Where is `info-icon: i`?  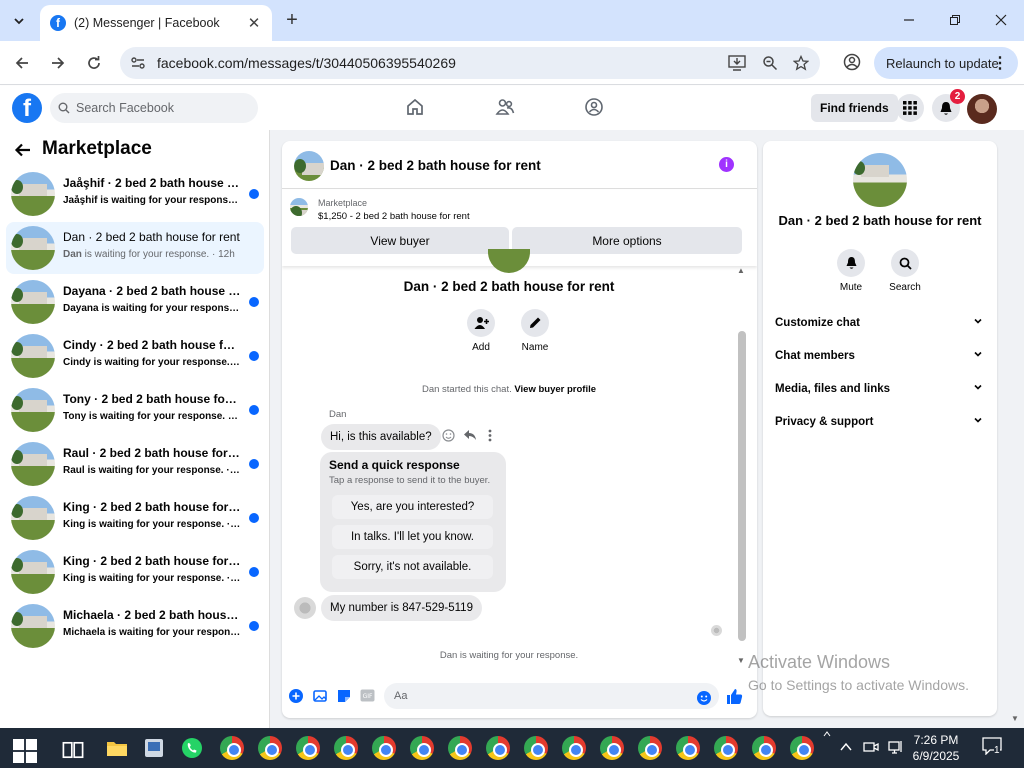 info-icon: i is located at coordinates (726, 164).